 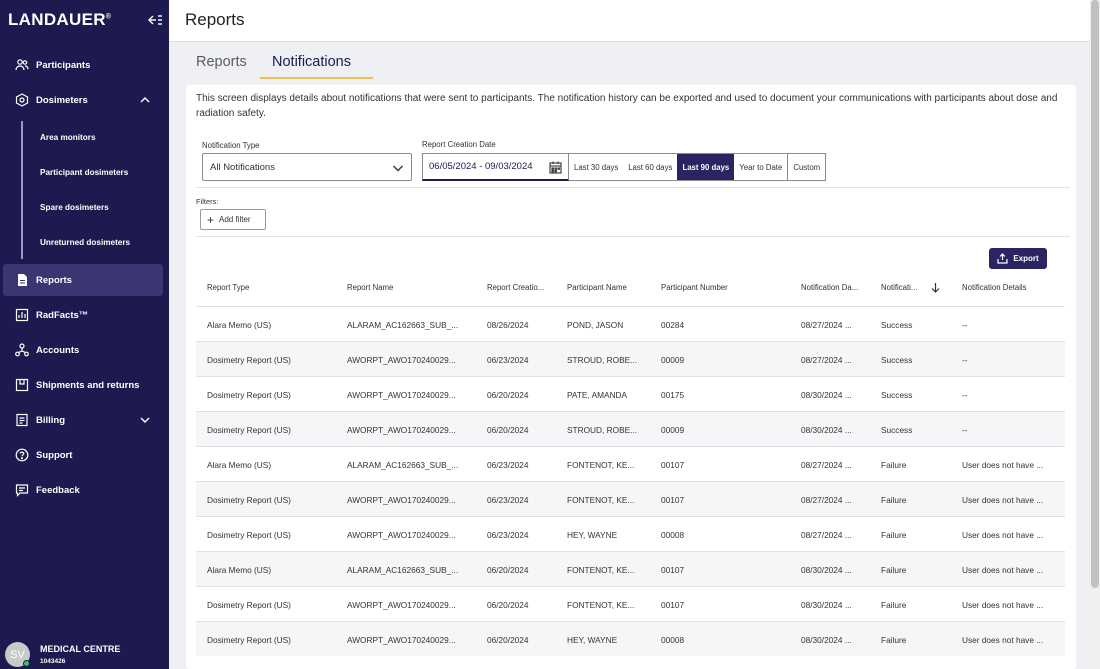 I want to click on tab-notifications: Notifications, so click(x=311, y=62).